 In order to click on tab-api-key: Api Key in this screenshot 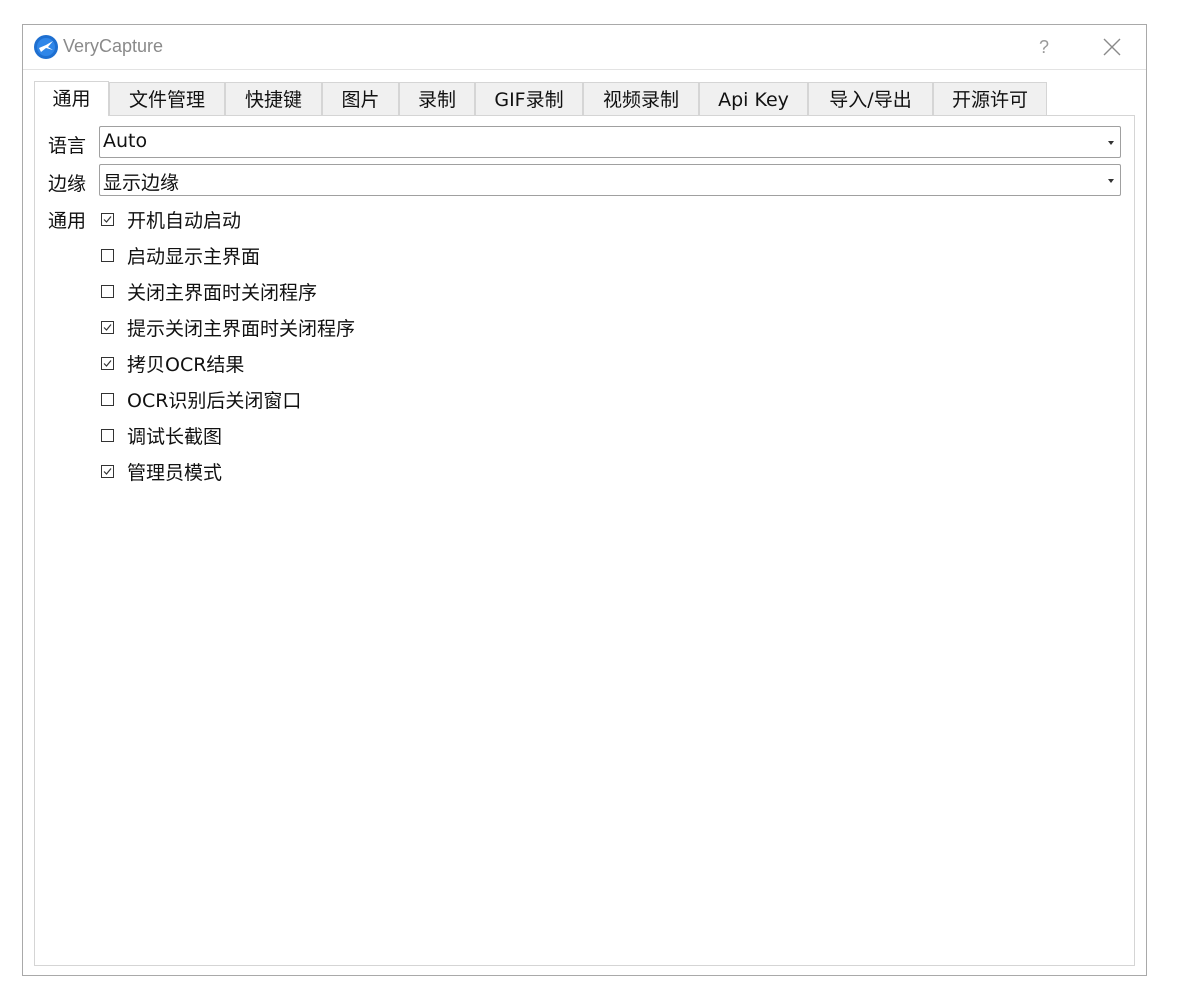, I will do `click(753, 98)`.